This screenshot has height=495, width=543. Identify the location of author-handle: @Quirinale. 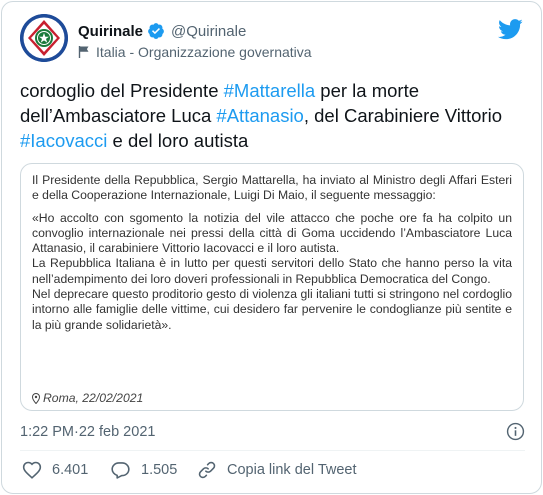
(208, 31).